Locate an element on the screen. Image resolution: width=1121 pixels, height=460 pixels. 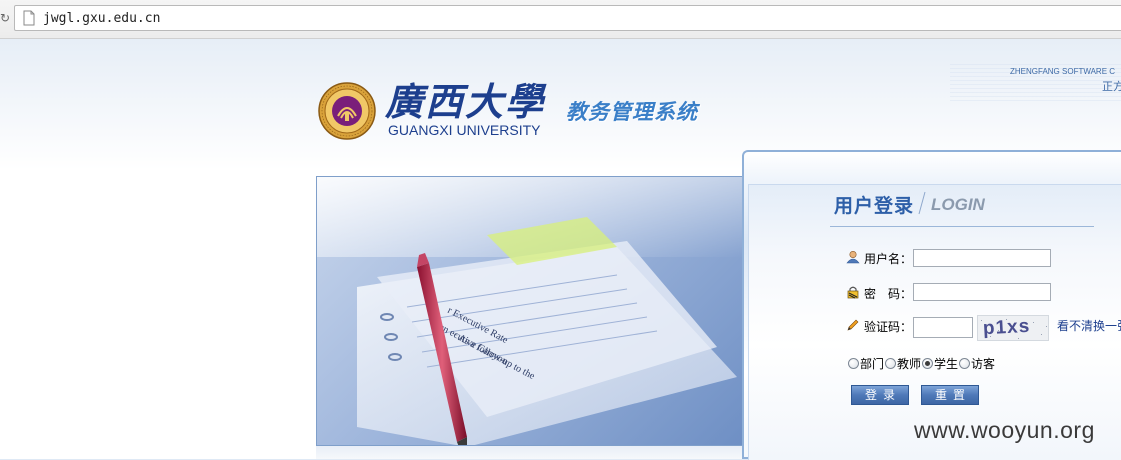
url-text: jwgl.gxu.edu.cn is located at coordinates (102, 18).